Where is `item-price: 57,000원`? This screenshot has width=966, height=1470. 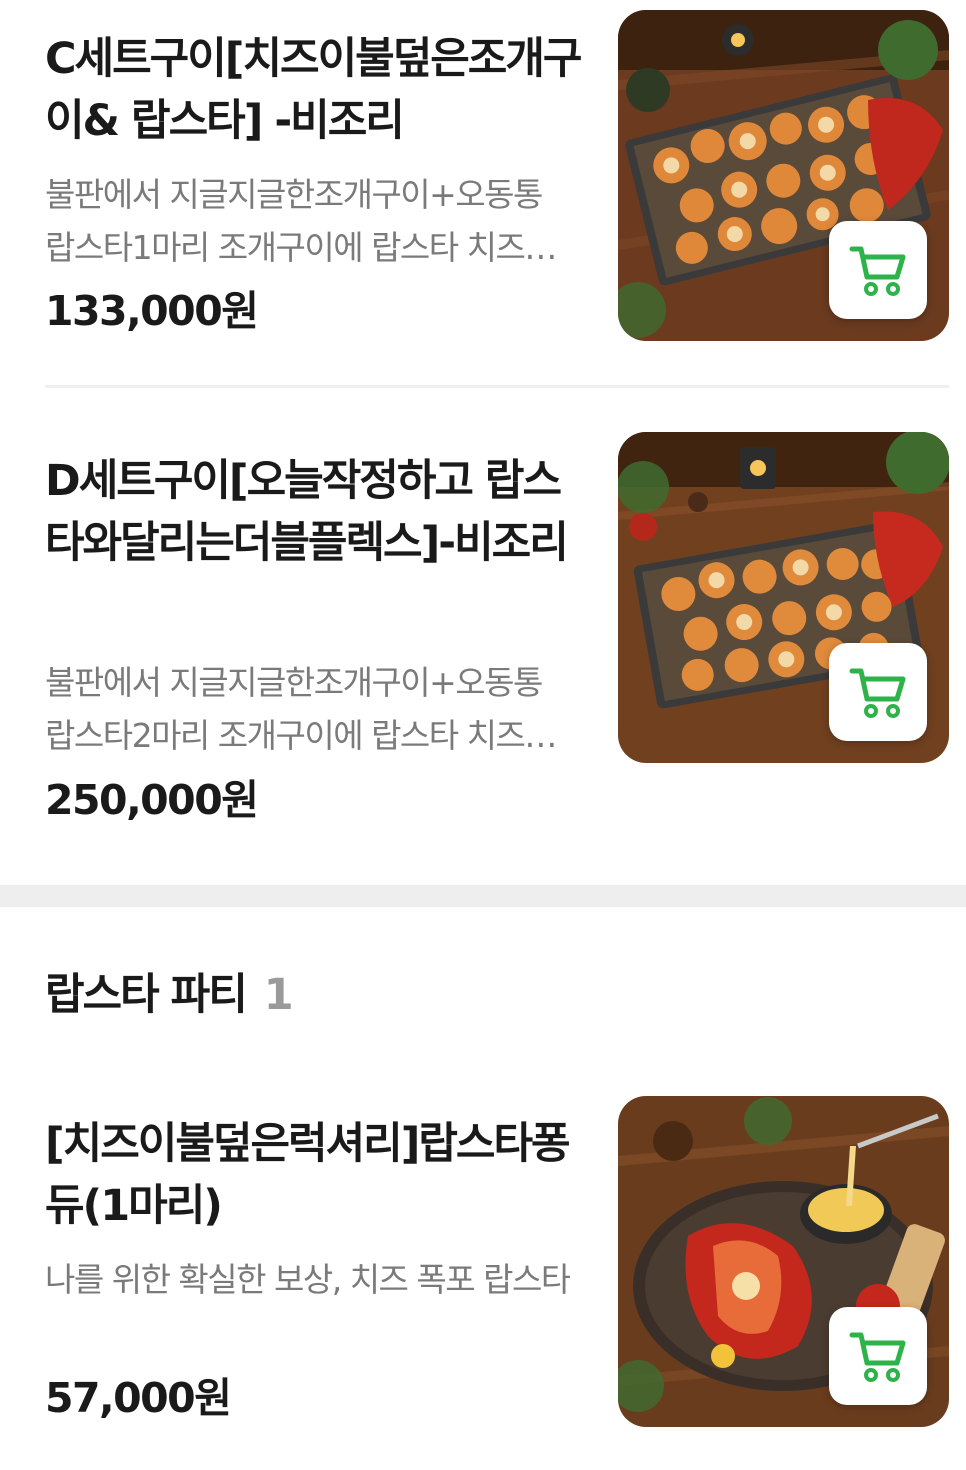 item-price: 57,000원 is located at coordinates (138, 1398).